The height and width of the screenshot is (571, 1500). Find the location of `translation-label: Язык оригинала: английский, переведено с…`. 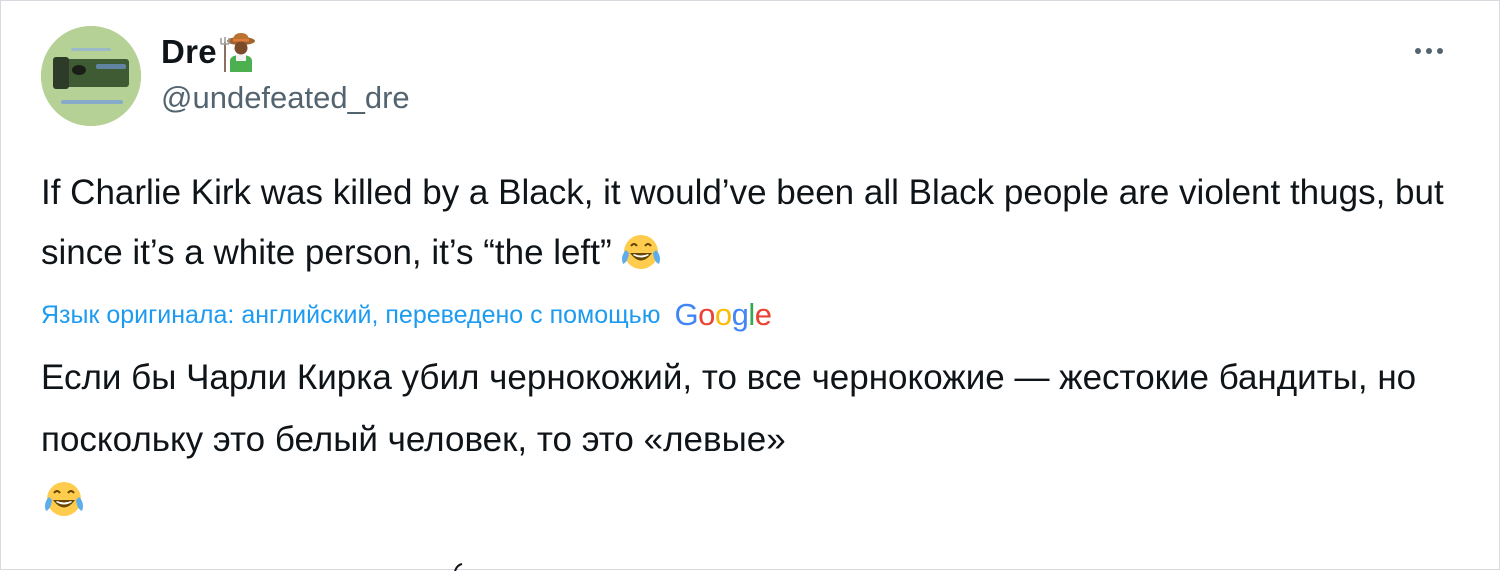

translation-label: Язык оригинала: английский, переведено с… is located at coordinates (350, 315).